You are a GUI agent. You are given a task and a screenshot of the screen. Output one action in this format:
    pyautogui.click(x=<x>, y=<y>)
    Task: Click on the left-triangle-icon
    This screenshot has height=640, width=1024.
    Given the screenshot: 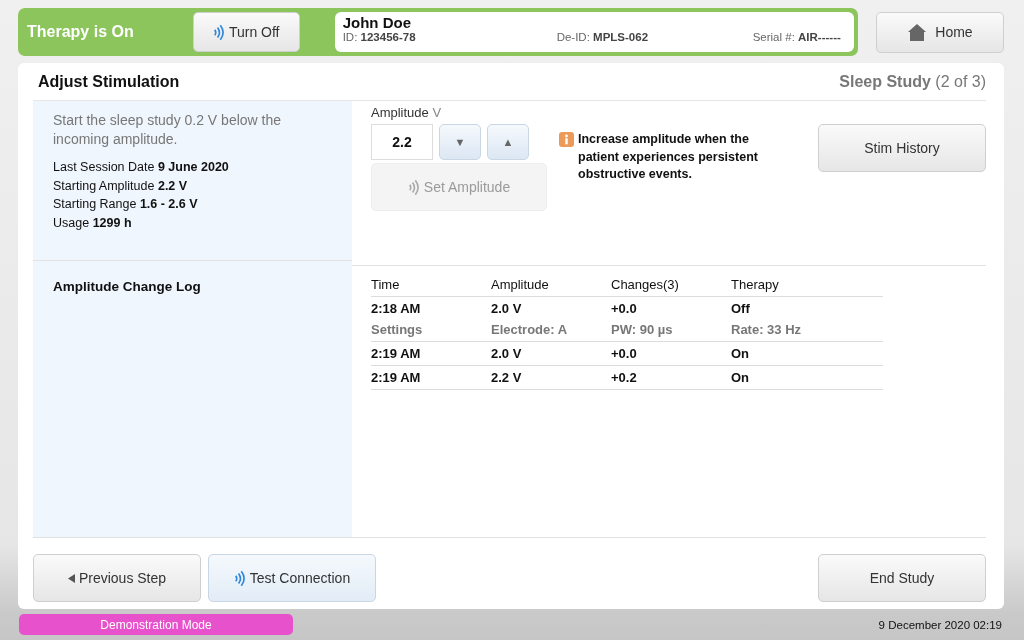 What is the action you would take?
    pyautogui.click(x=71, y=578)
    